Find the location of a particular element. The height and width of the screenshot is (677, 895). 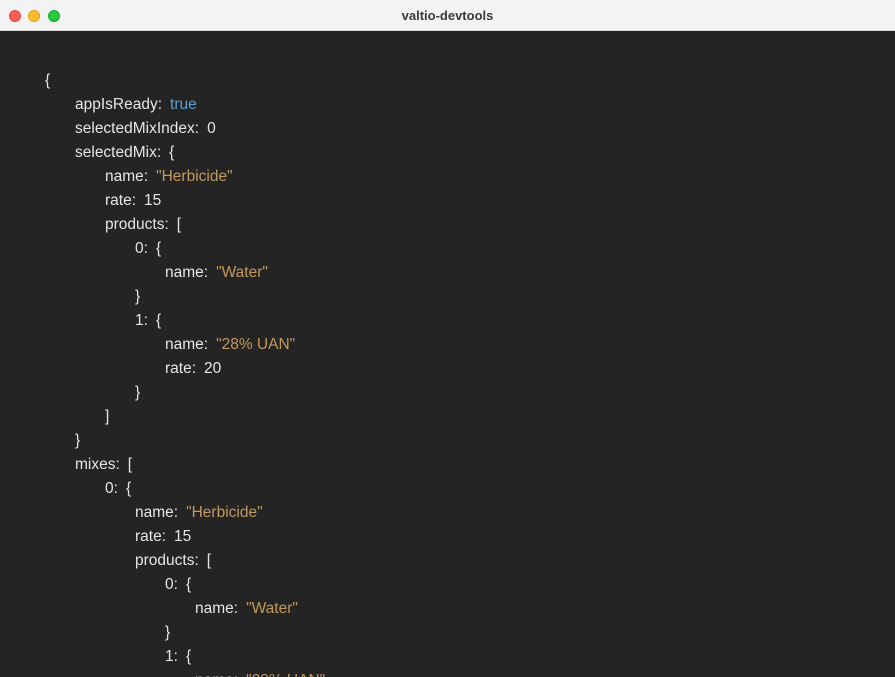

tree-line: rate: 20 is located at coordinates (193, 369).